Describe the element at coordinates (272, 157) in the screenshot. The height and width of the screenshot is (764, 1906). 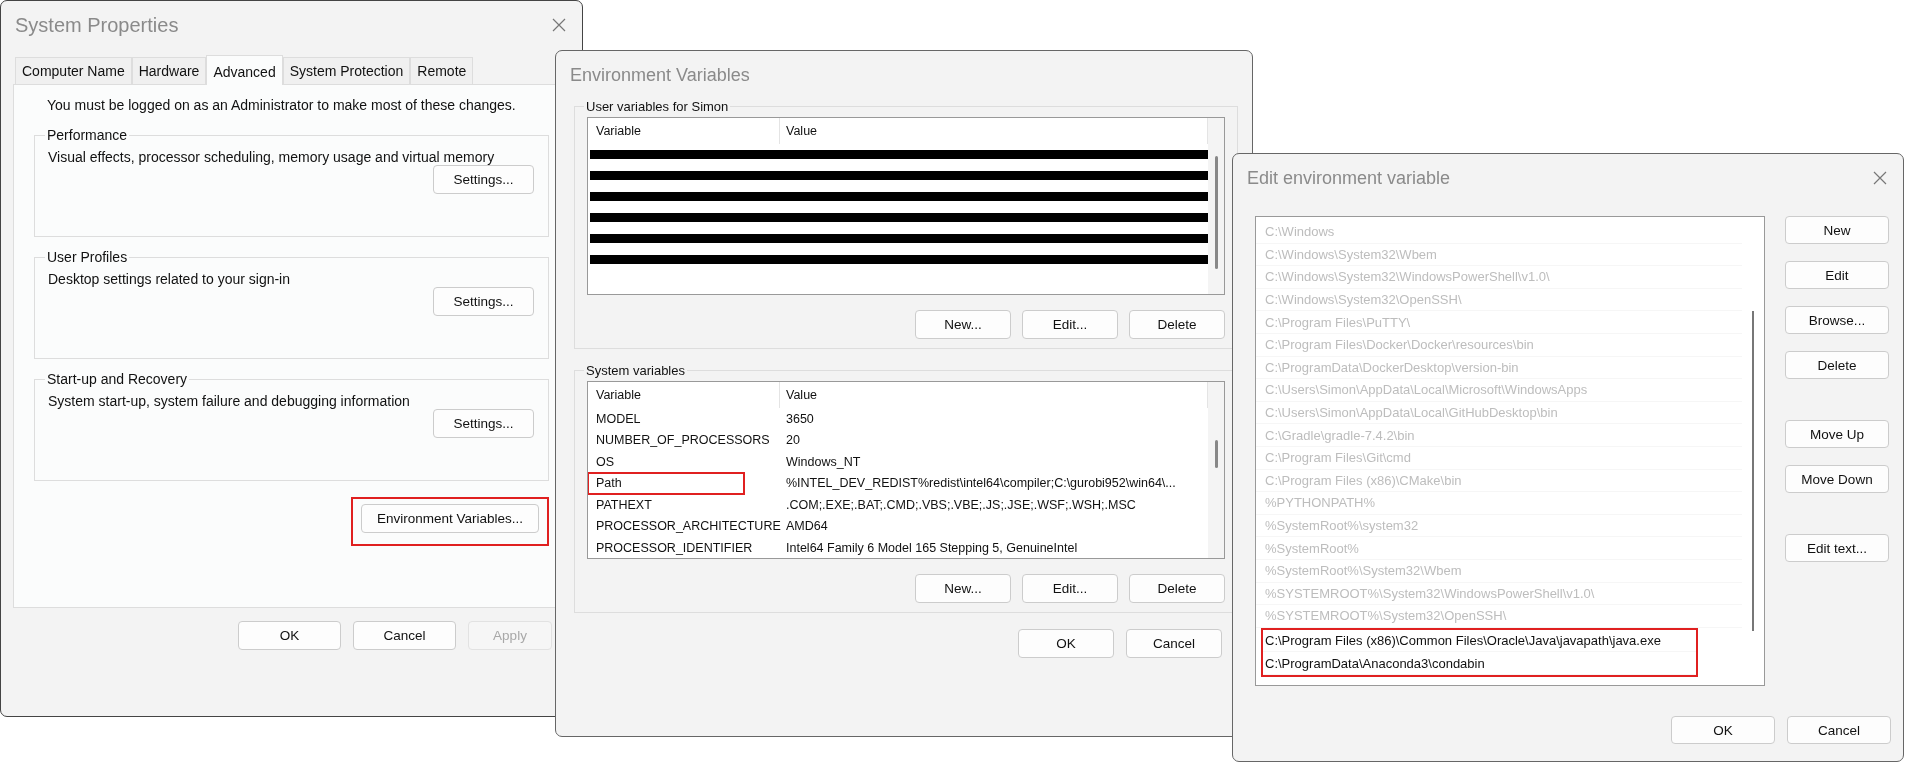
I see `group-description: Visual effects, processor scheduling, memory usage and virtual memory` at that location.